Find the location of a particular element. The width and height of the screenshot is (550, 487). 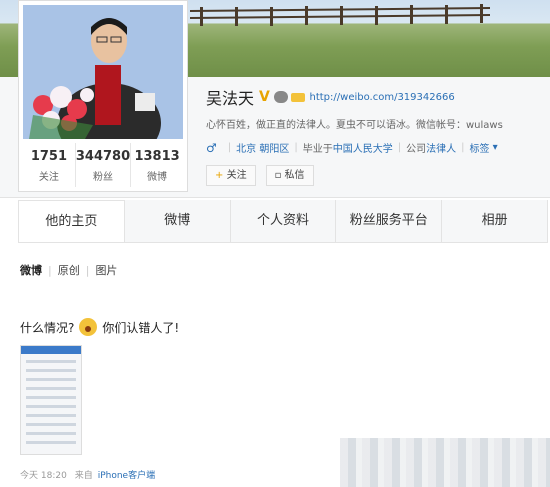

surprised-emoji-icon is located at coordinates (88, 327).